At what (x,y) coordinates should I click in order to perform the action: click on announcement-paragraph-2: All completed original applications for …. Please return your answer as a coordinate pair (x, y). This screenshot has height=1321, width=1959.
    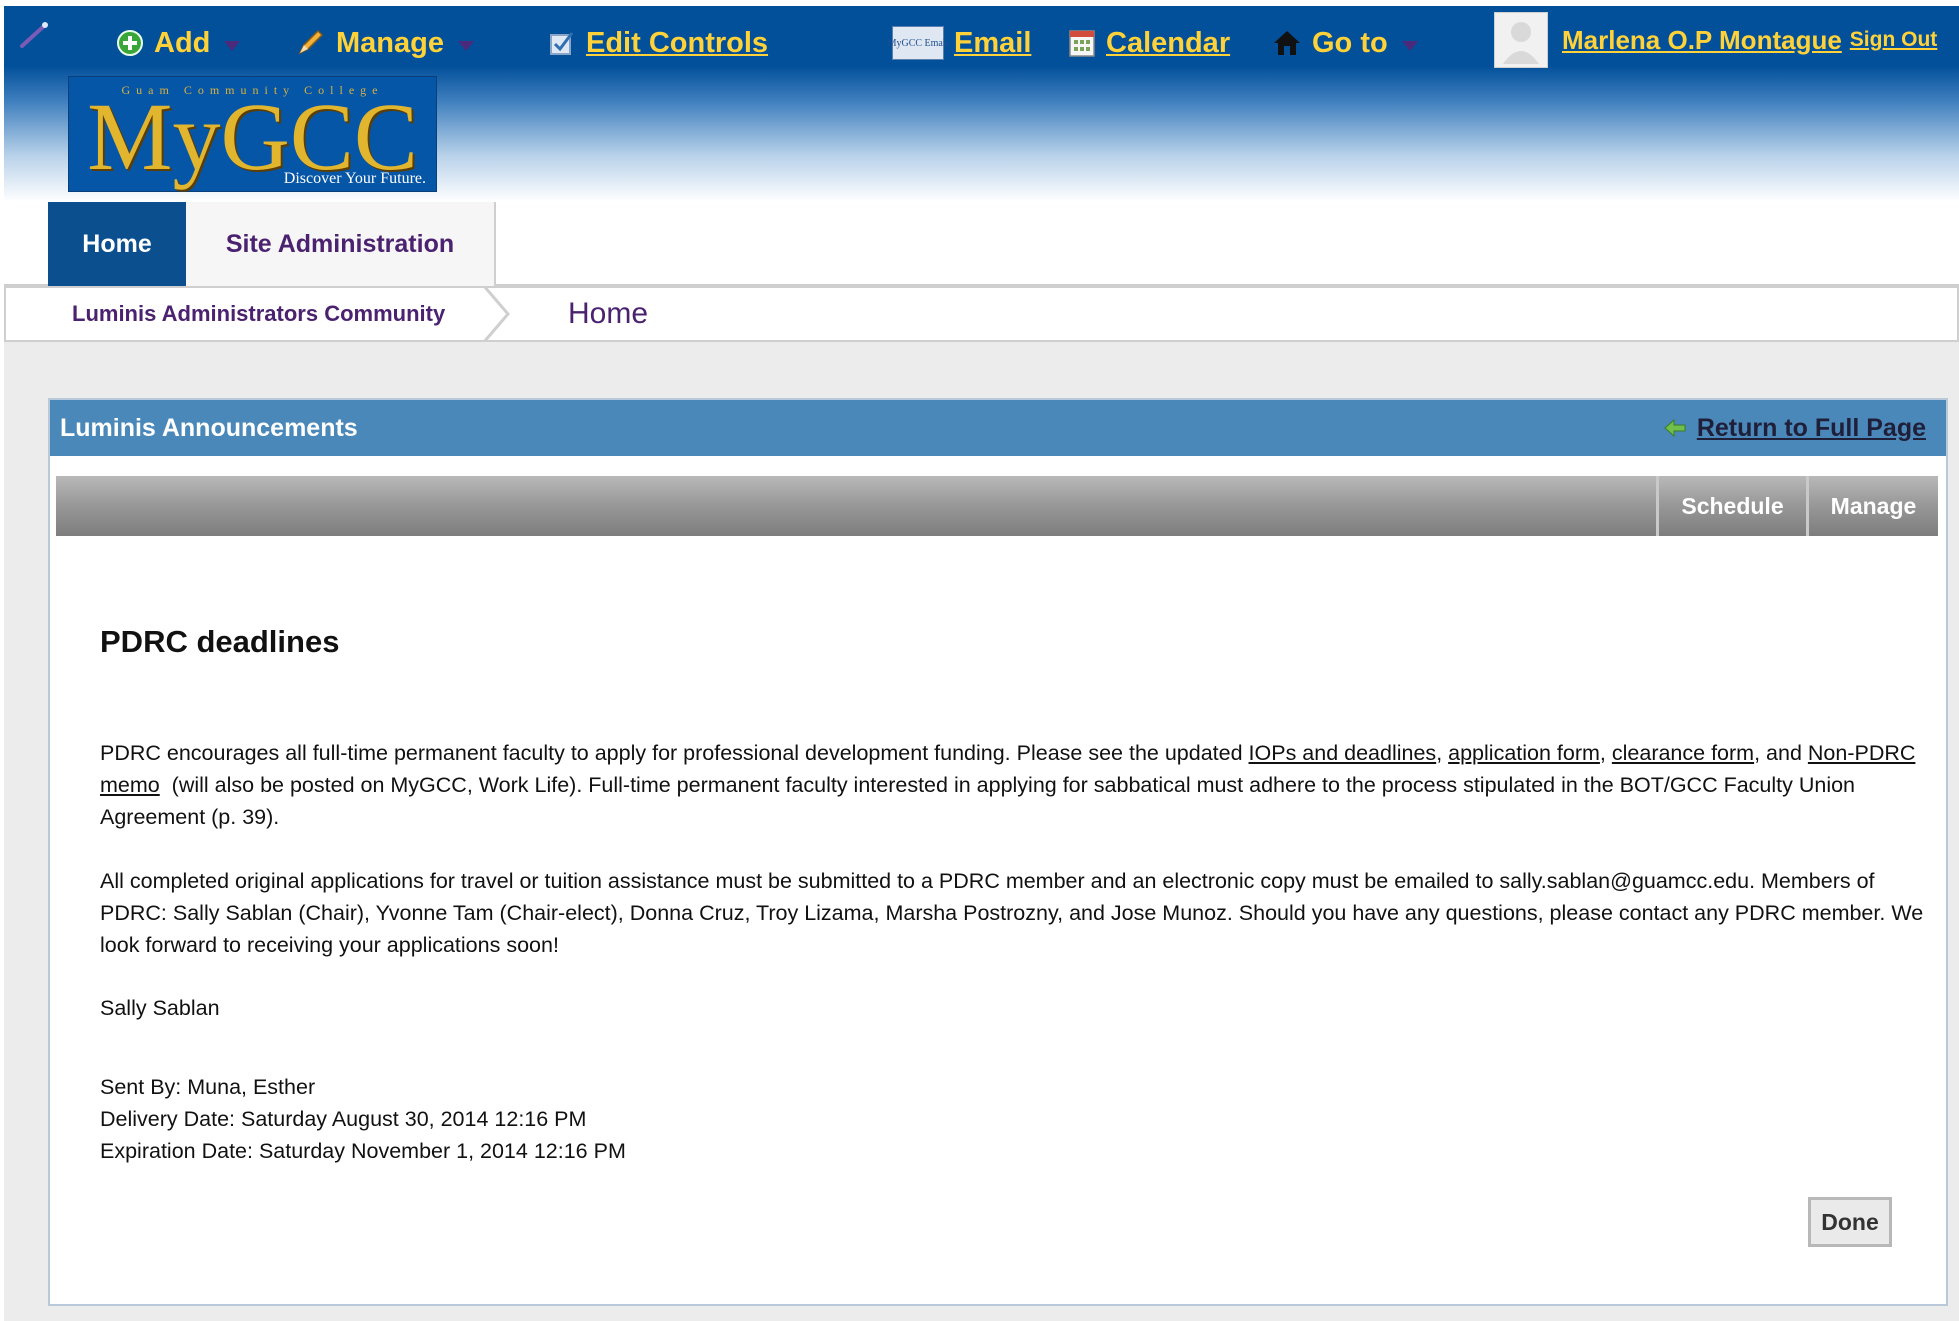
    Looking at the image, I should click on (1012, 913).